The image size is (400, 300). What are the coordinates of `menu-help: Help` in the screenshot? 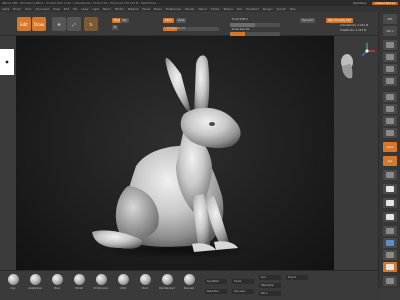 It's located at (293, 9).